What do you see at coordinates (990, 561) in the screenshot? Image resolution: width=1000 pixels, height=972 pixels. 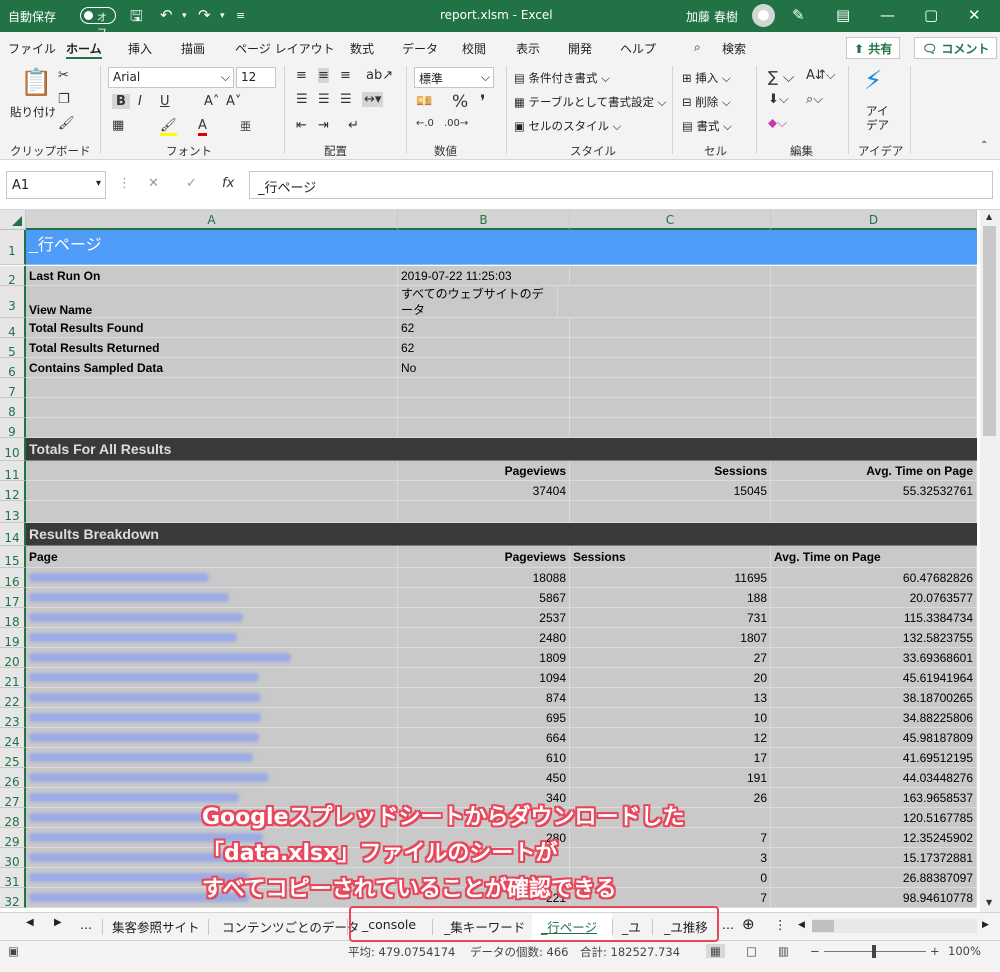 I see `vertical-scrollbar: ▲ ▼` at bounding box center [990, 561].